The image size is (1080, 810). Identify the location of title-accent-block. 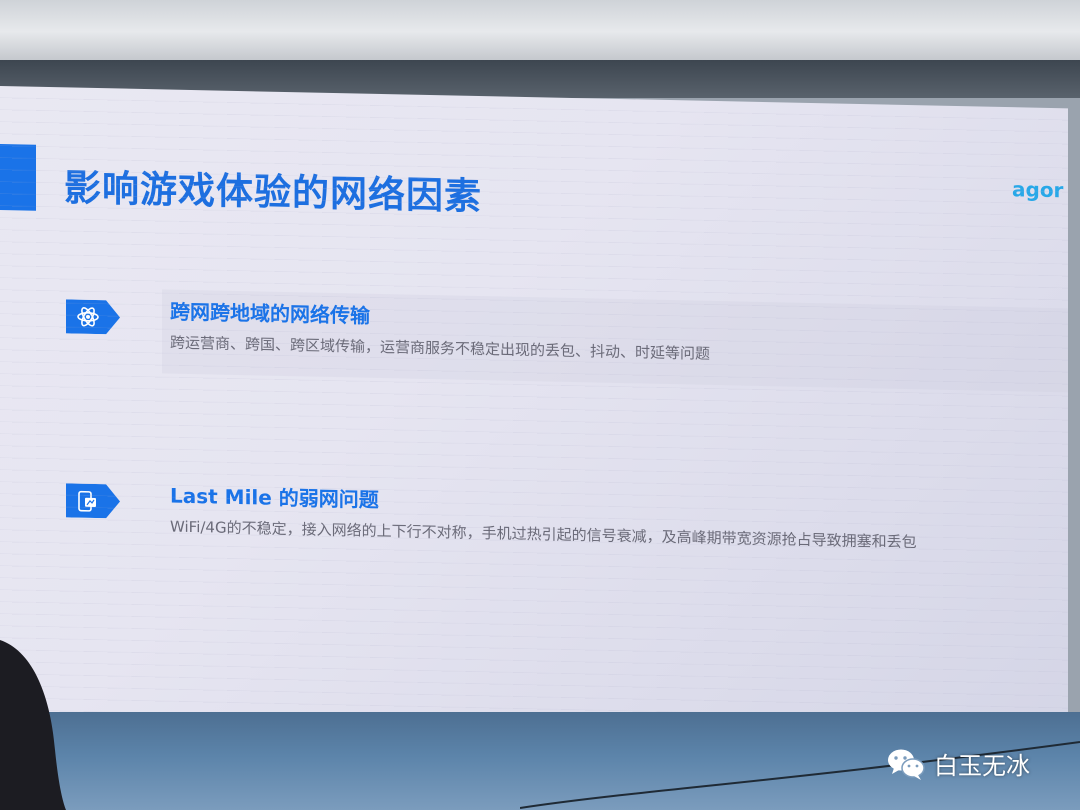
(18, 177).